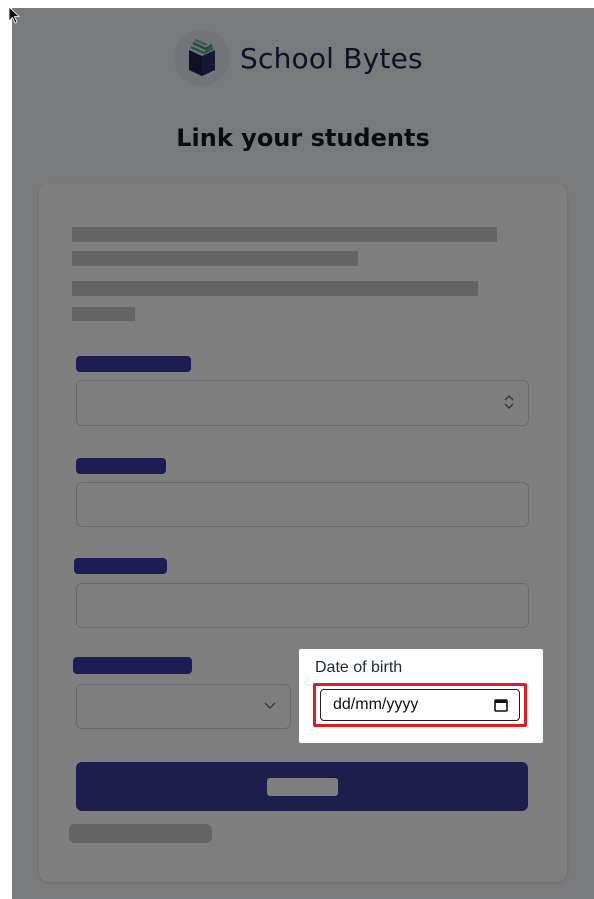 The height and width of the screenshot is (899, 594). I want to click on calendar-icon, so click(501, 705).